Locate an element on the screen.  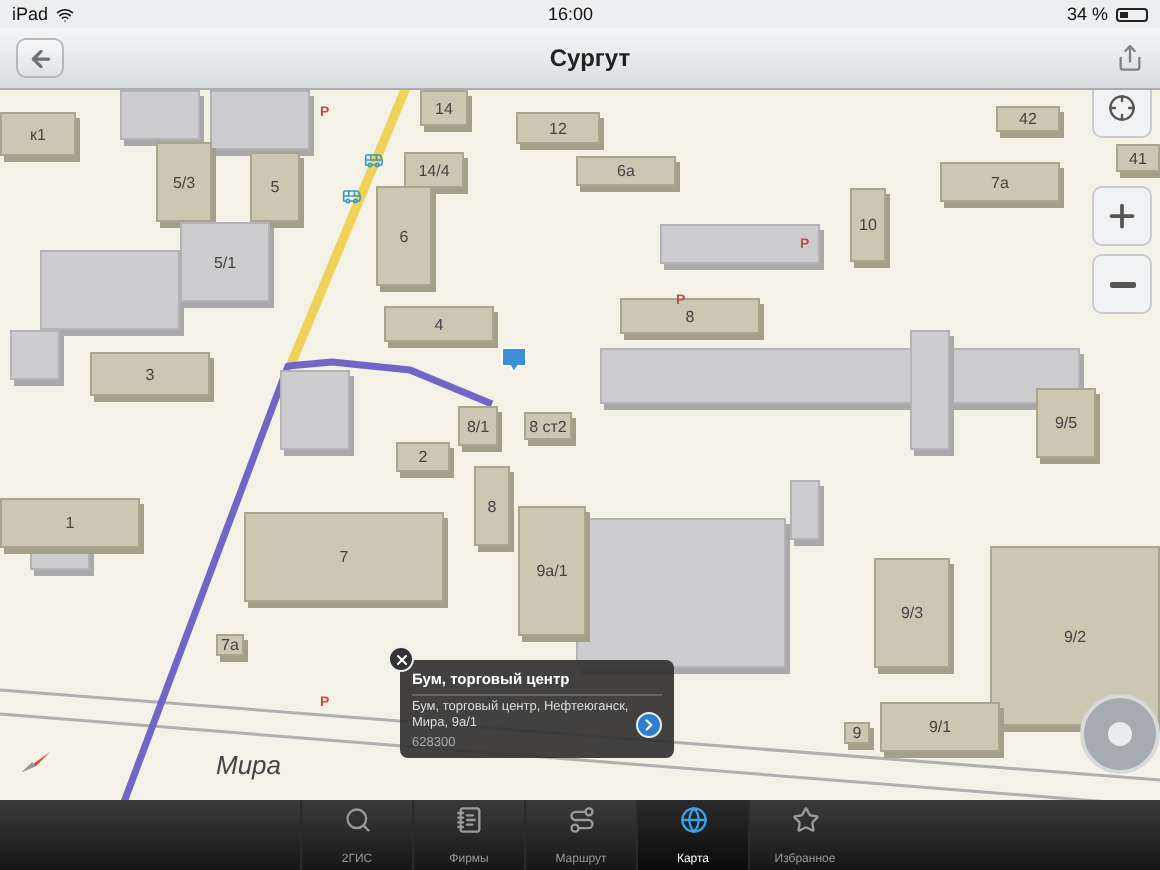
compass-icon is located at coordinates (36, 762).